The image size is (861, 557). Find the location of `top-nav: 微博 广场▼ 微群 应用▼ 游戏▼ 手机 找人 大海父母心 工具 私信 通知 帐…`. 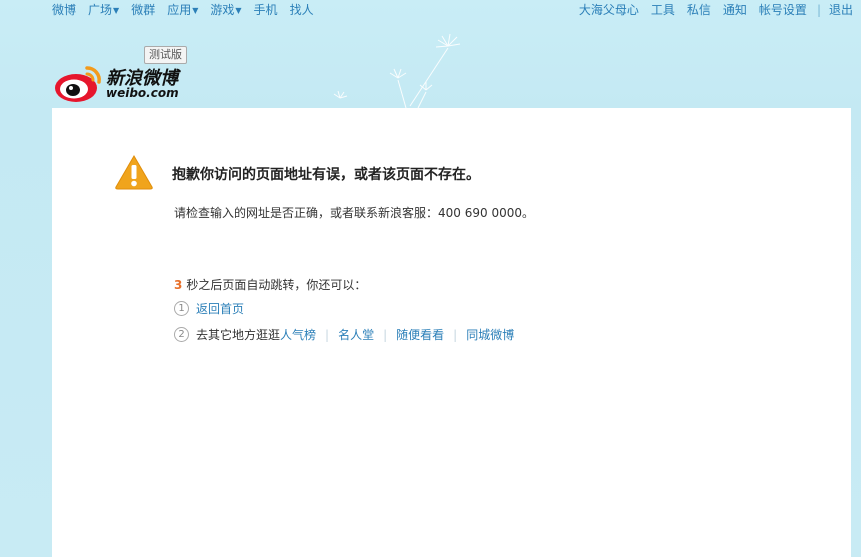

top-nav: 微博 广场▼ 微群 应用▼ 游戏▼ 手机 找人 大海父母心 工具 私信 通知 帐… is located at coordinates (430, 11).